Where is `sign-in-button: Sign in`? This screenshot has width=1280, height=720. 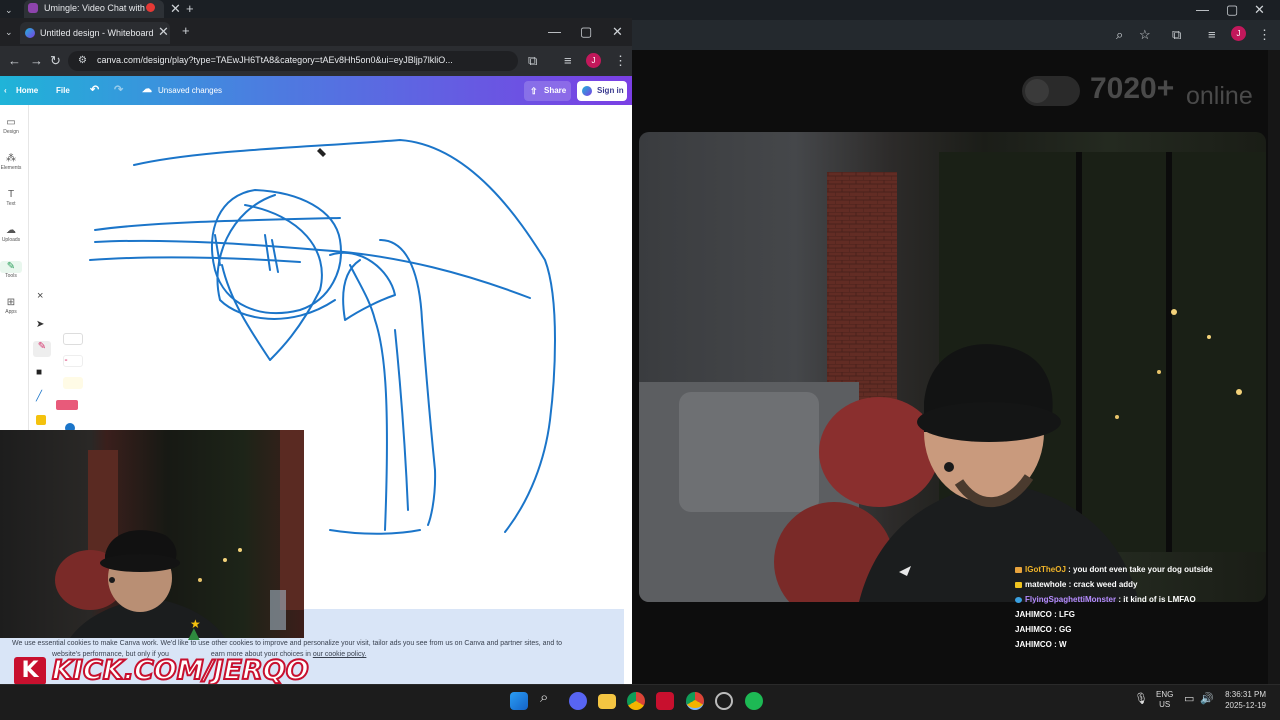
sign-in-button: Sign in is located at coordinates (602, 91).